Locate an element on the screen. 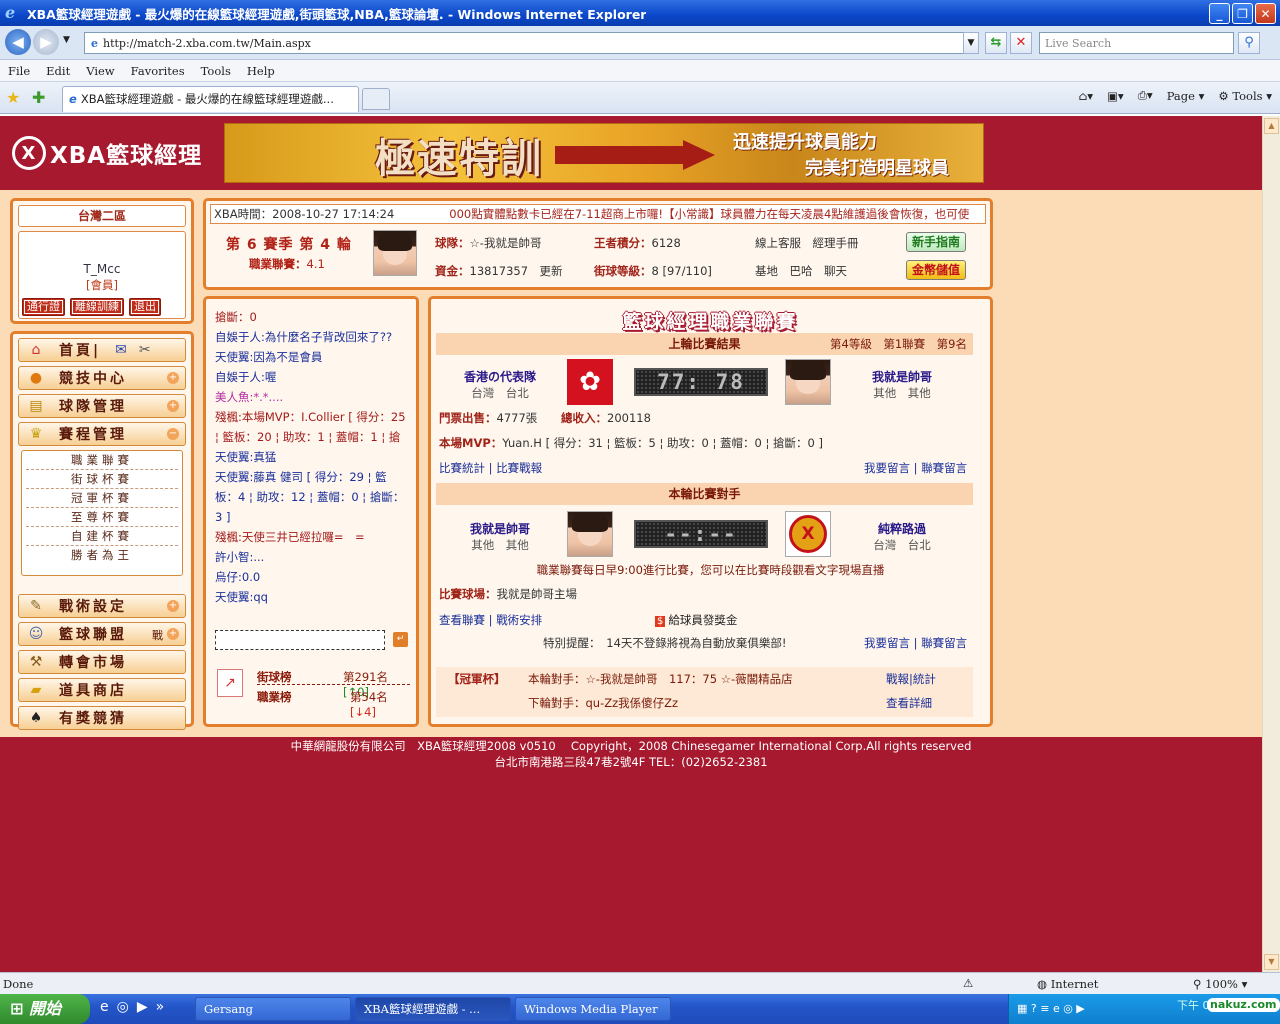  ie-quicklaunch-icon: e is located at coordinates (104, 1007).